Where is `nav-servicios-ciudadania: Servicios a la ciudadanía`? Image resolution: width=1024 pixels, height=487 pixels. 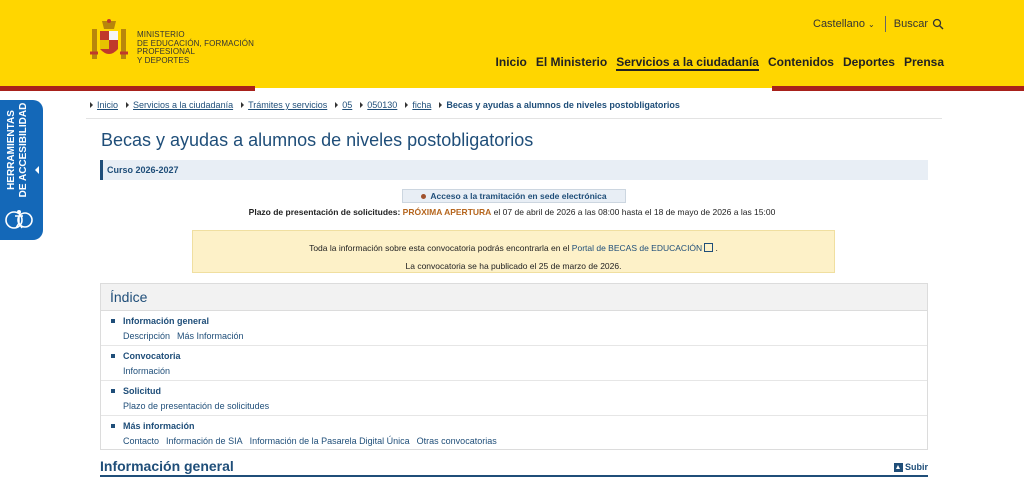
nav-servicios-ciudadania: Servicios a la ciudadanía is located at coordinates (687, 63).